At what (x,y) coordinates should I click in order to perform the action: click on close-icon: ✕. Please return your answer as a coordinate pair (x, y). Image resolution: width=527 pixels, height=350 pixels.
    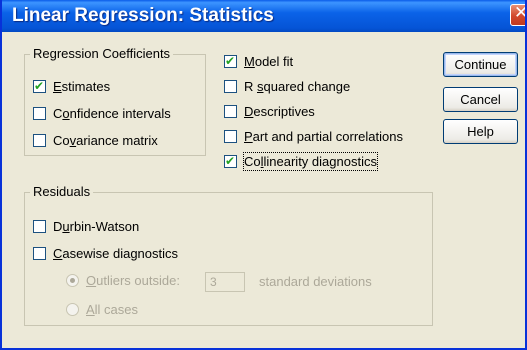
    Looking at the image, I should click on (520, 13).